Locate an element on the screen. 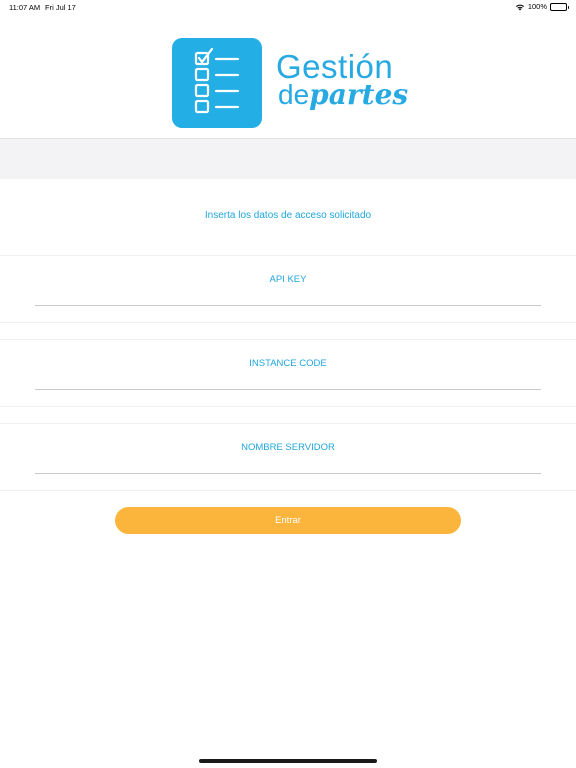 This screenshot has height=768, width=576. server-name-label: NOMBRE SERVIDOR is located at coordinates (288, 447).